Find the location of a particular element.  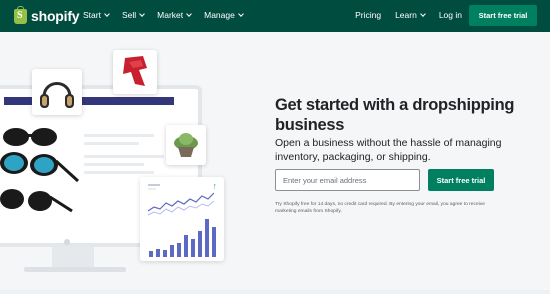

nav-item-learn: Learn is located at coordinates (410, 15).